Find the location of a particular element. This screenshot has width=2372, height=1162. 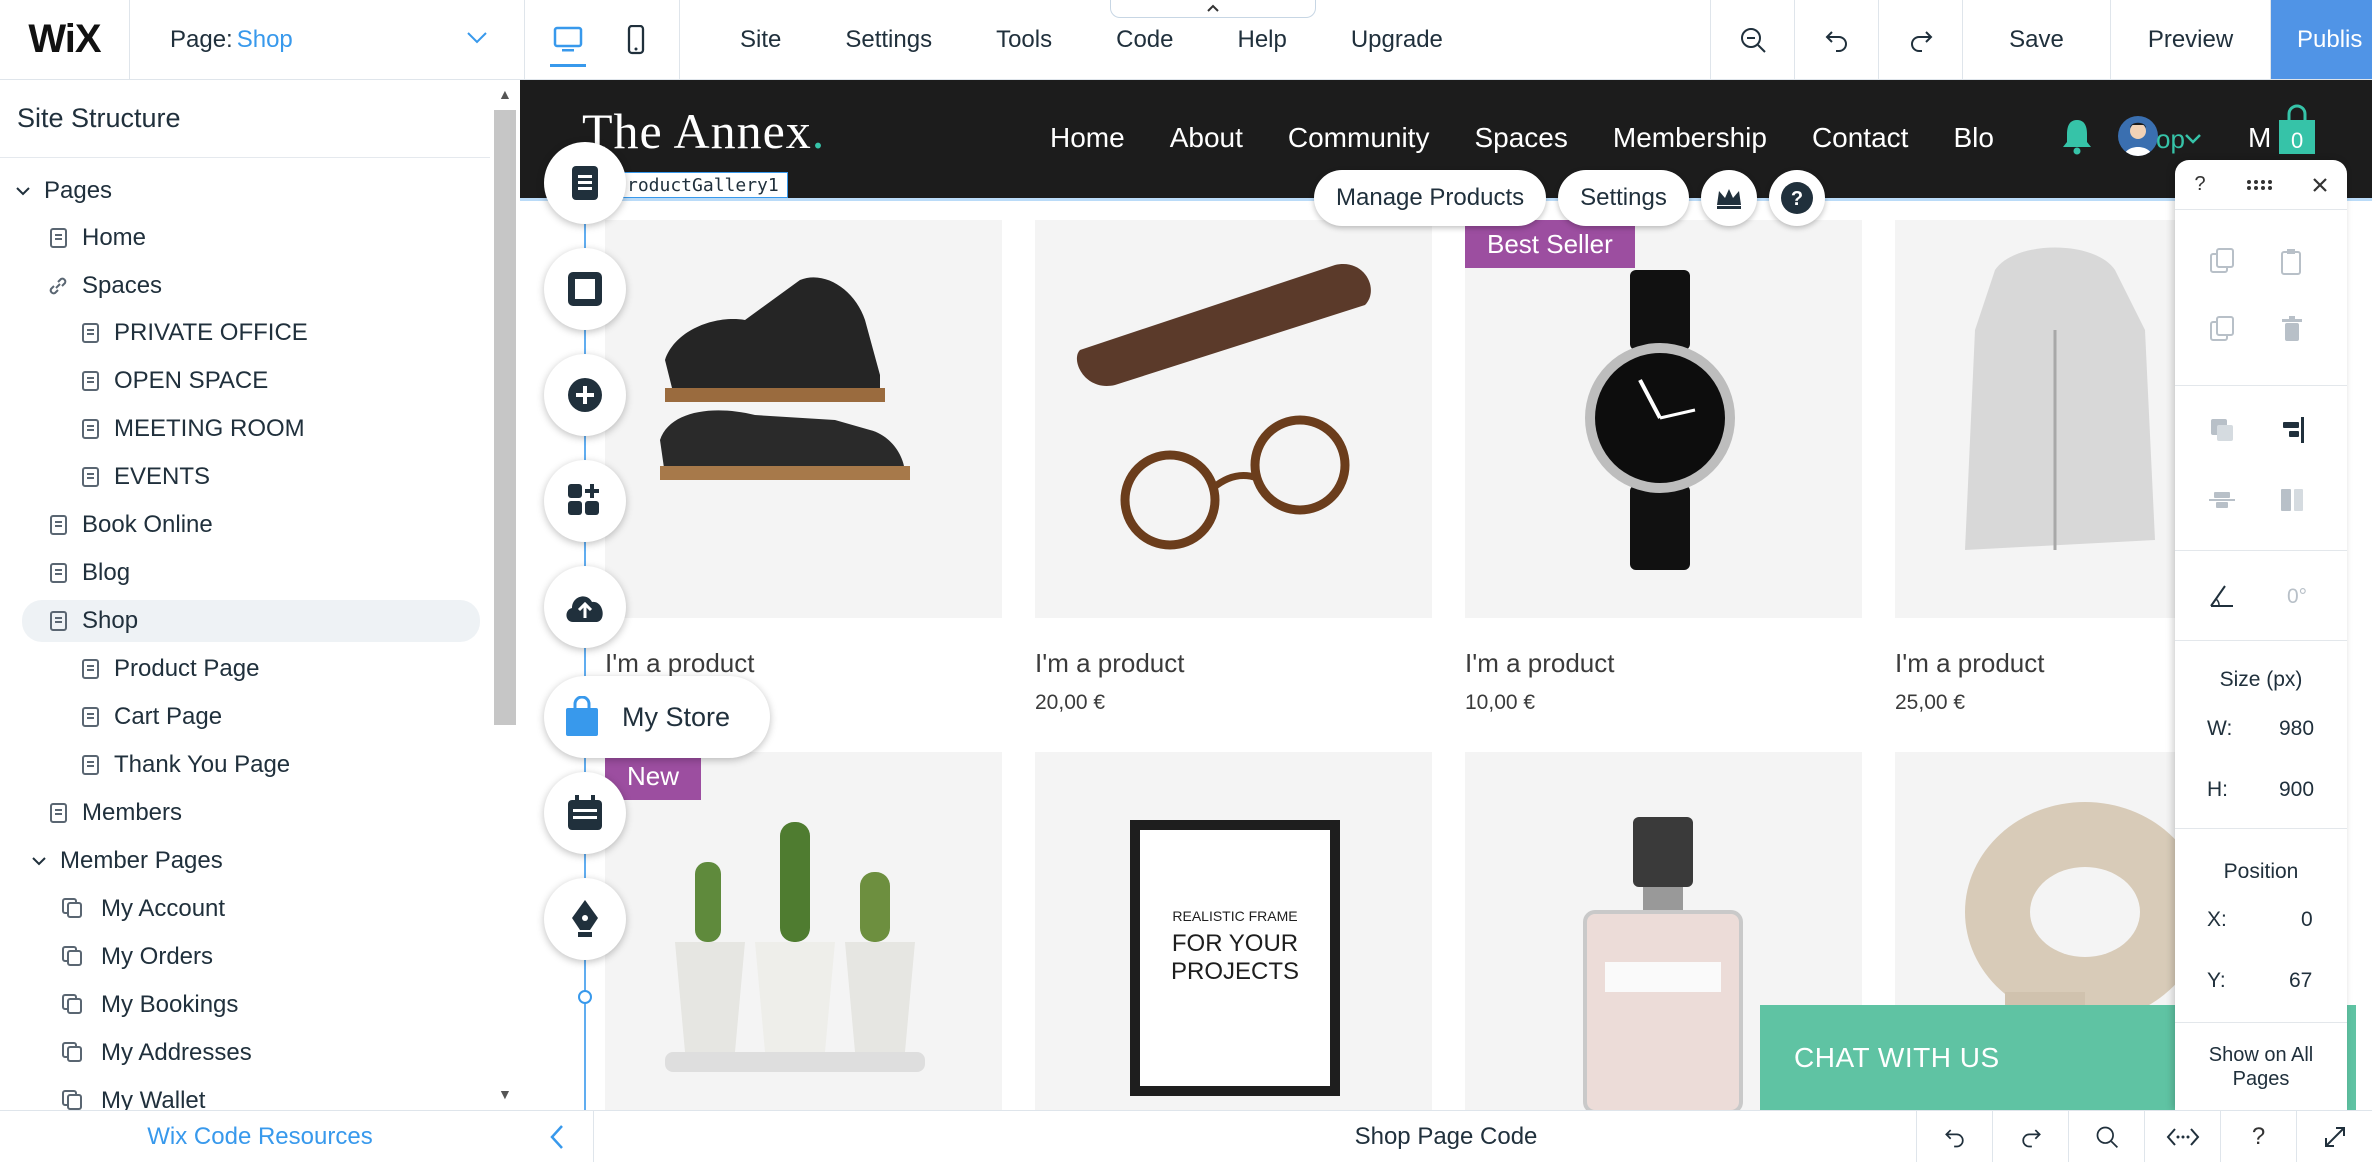

x-input: 0 is located at coordinates (2307, 920).